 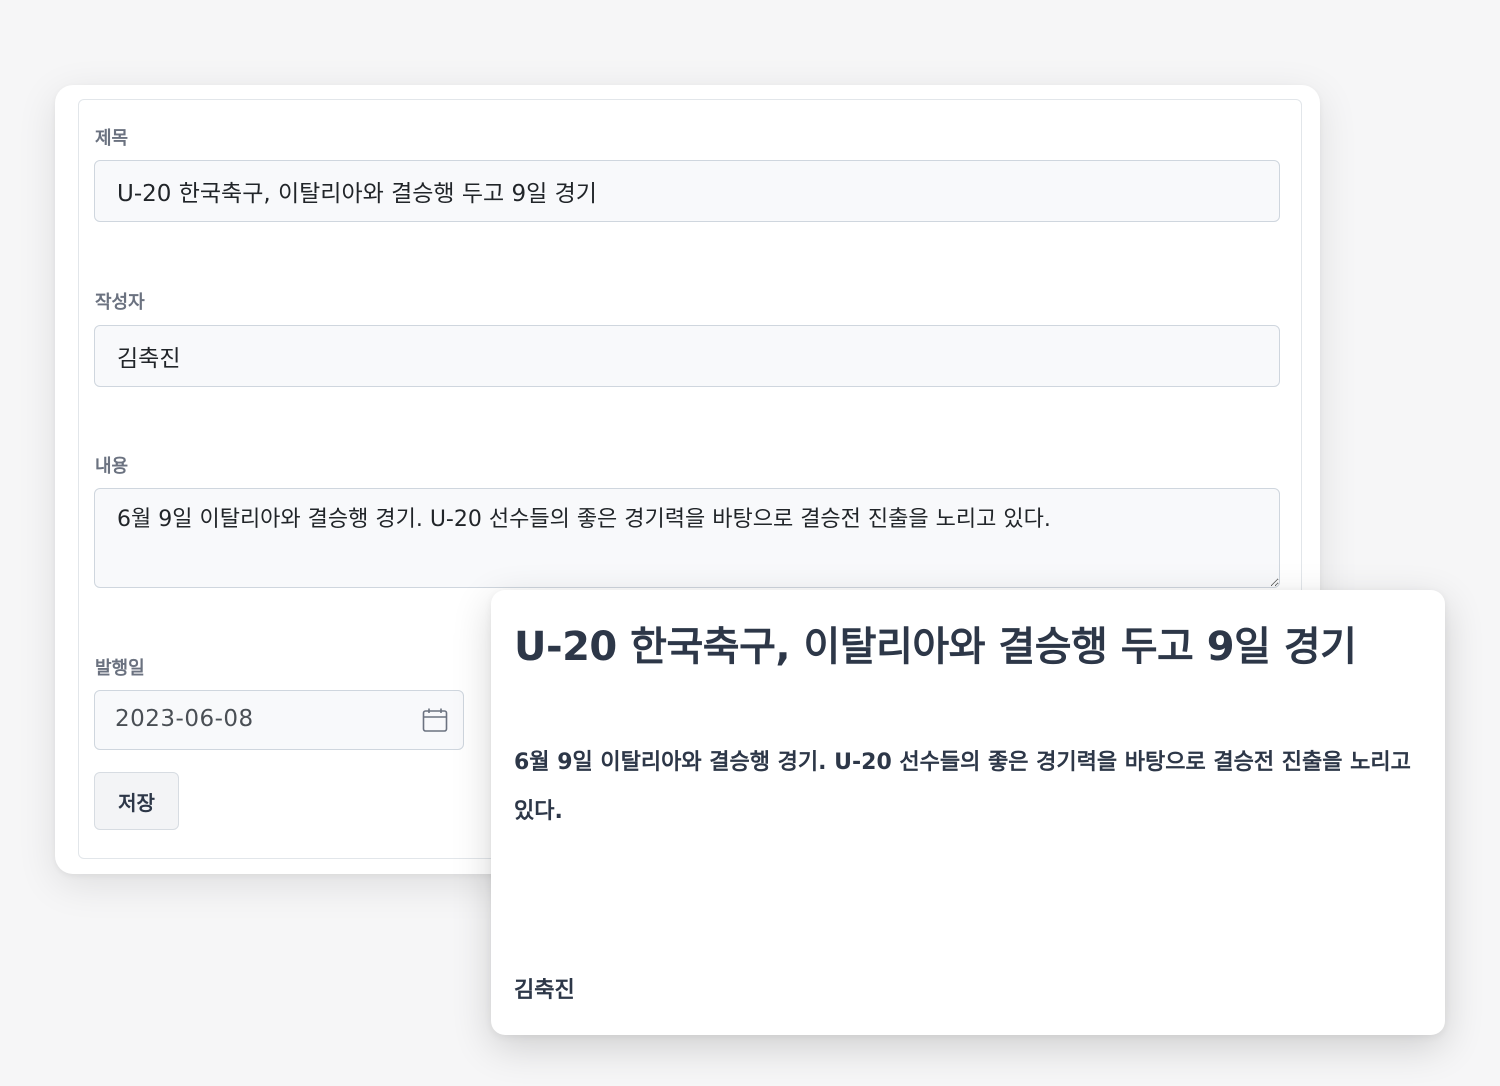 I want to click on calendar-icon, so click(x=435, y=720).